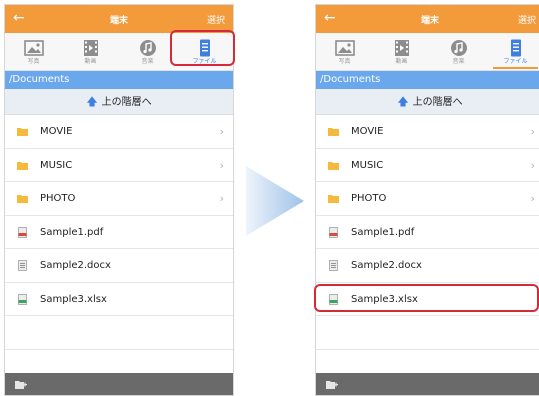  I want to click on media-tab-bar: 写真 動画 音楽 ファイル, so click(427, 52).